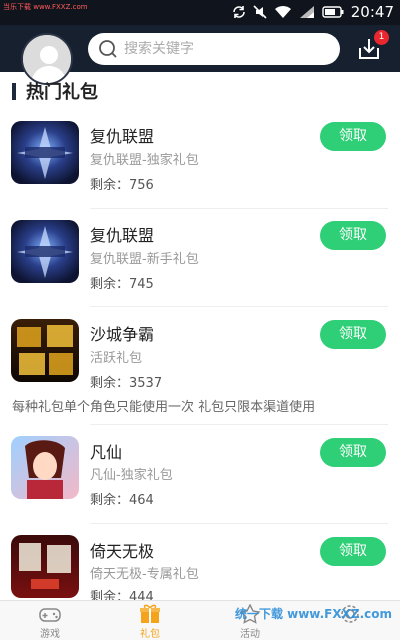  What do you see at coordinates (122, 185) in the screenshot?
I see `gift-remain: 剩余：756` at bounding box center [122, 185].